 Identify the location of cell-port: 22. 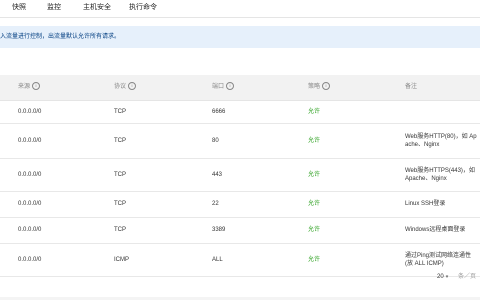
(215, 204).